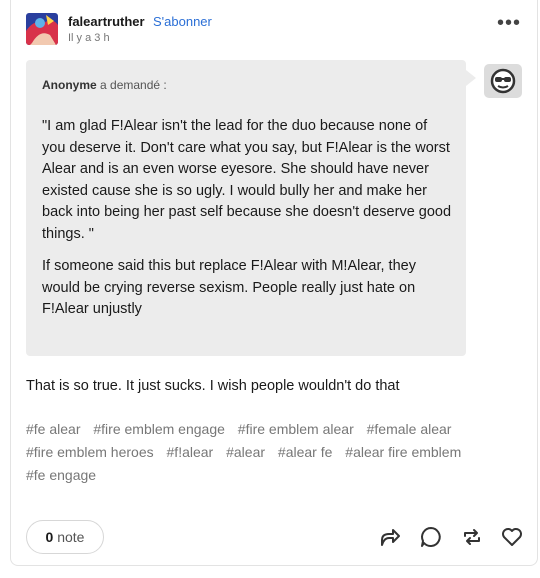 This screenshot has width=540, height=578. I want to click on tag-link: #fe engage, so click(61, 475).